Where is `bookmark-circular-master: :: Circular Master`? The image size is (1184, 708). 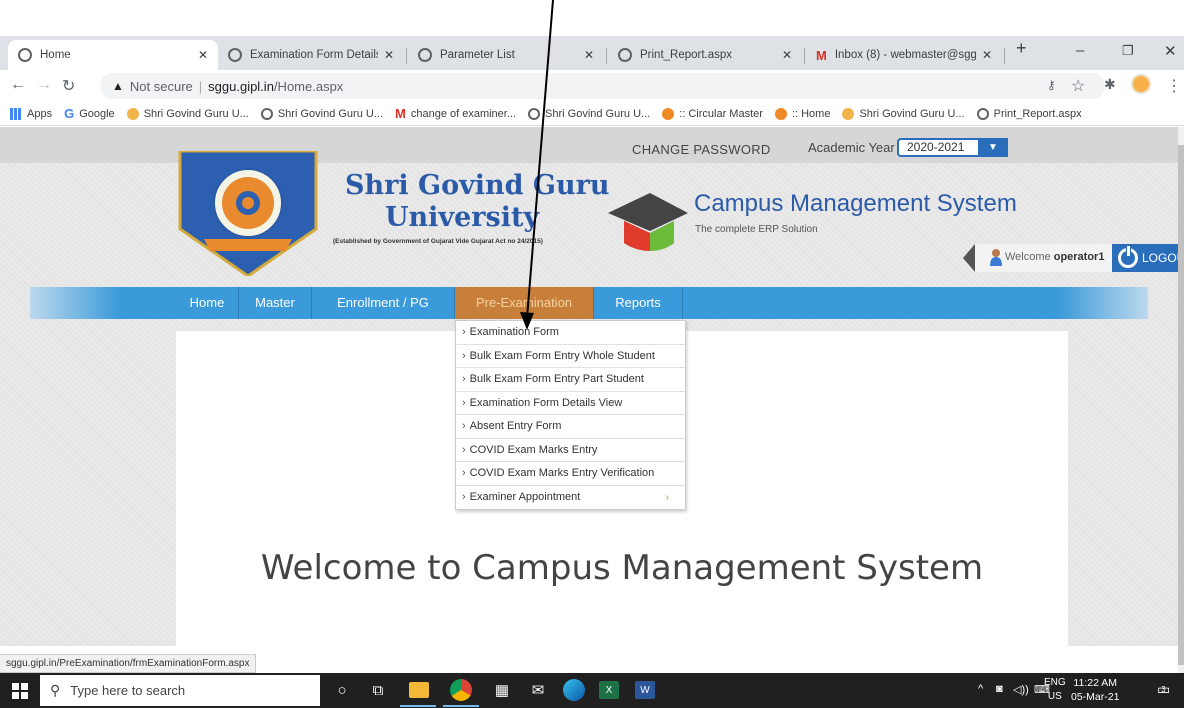
bookmark-circular-master: :: Circular Master is located at coordinates (712, 113).